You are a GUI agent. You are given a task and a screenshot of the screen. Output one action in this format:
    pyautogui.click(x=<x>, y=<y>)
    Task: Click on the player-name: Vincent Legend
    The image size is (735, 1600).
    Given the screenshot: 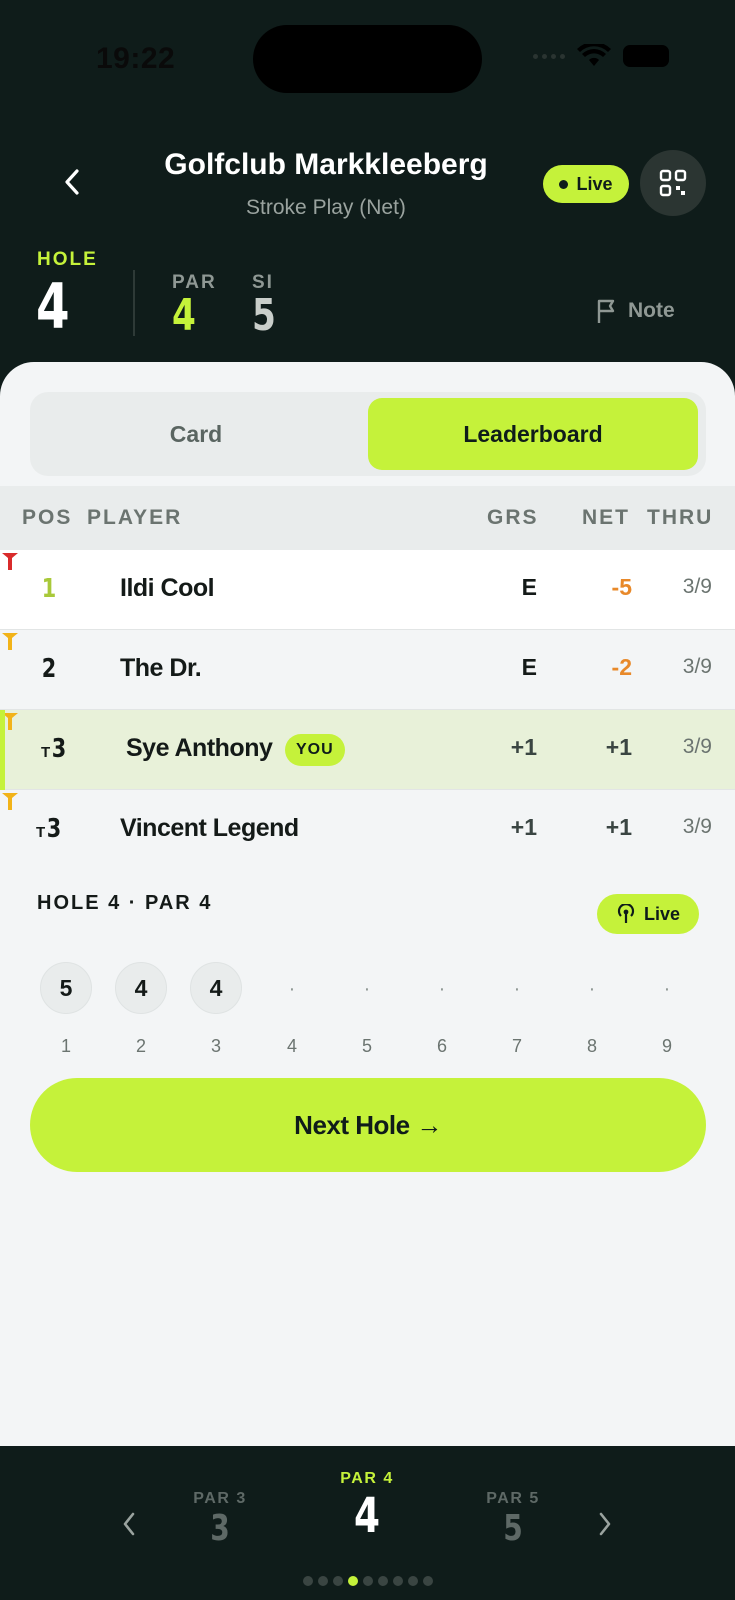 What is the action you would take?
    pyautogui.click(x=209, y=828)
    